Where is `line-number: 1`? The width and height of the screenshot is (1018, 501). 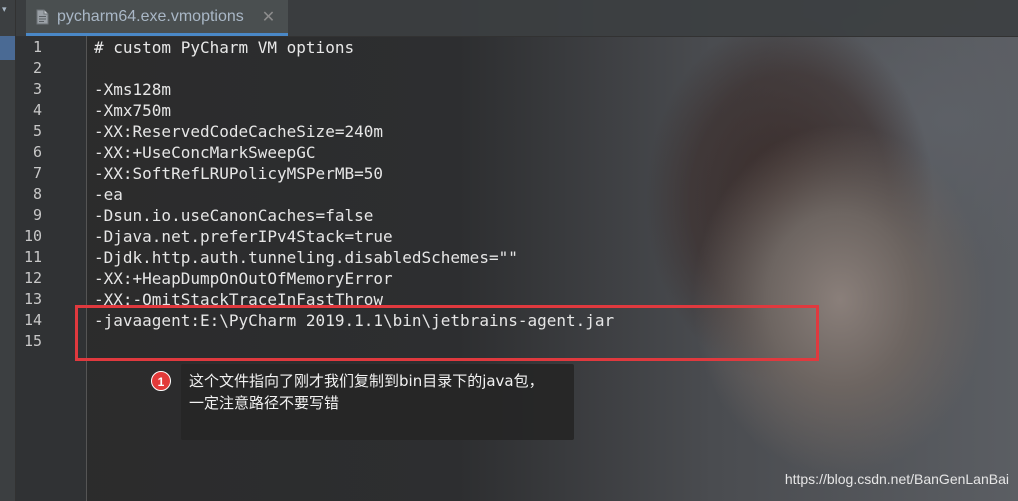 line-number: 1 is located at coordinates (37, 47).